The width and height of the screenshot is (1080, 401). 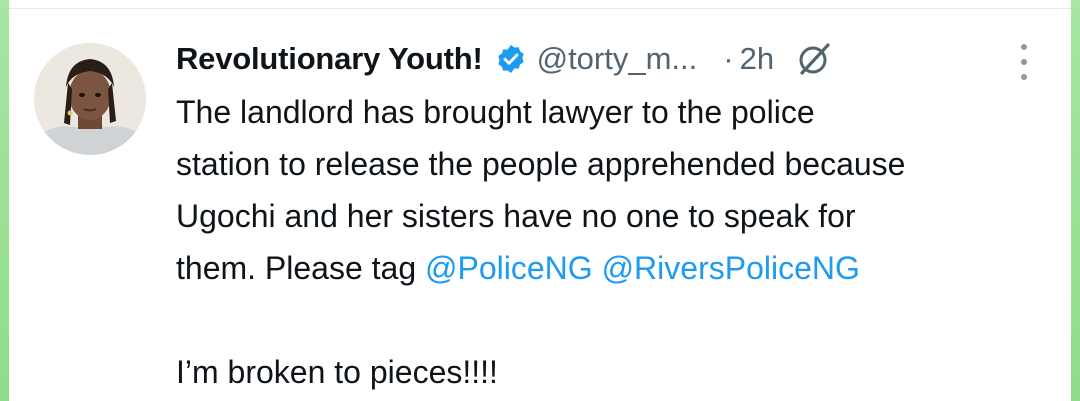 What do you see at coordinates (337, 372) in the screenshot?
I see `post-text-line-6: I’m broken to pieces!!!!` at bounding box center [337, 372].